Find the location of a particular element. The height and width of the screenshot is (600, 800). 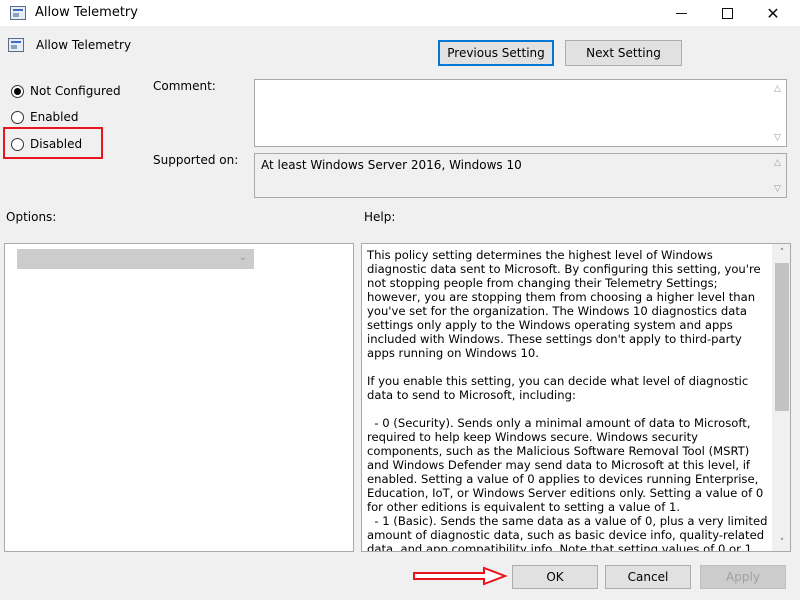

close-button: ✕ is located at coordinates (773, 13).